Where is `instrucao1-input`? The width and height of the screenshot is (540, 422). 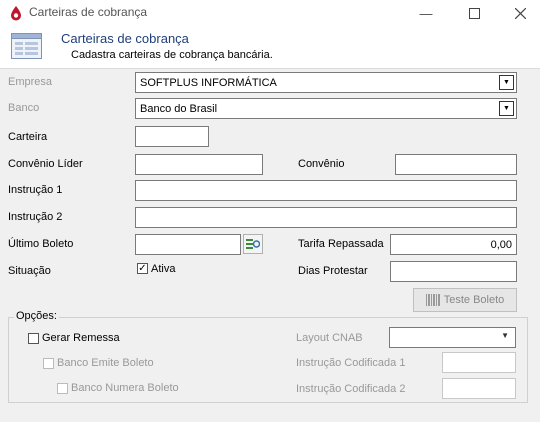 instrucao1-input is located at coordinates (326, 190).